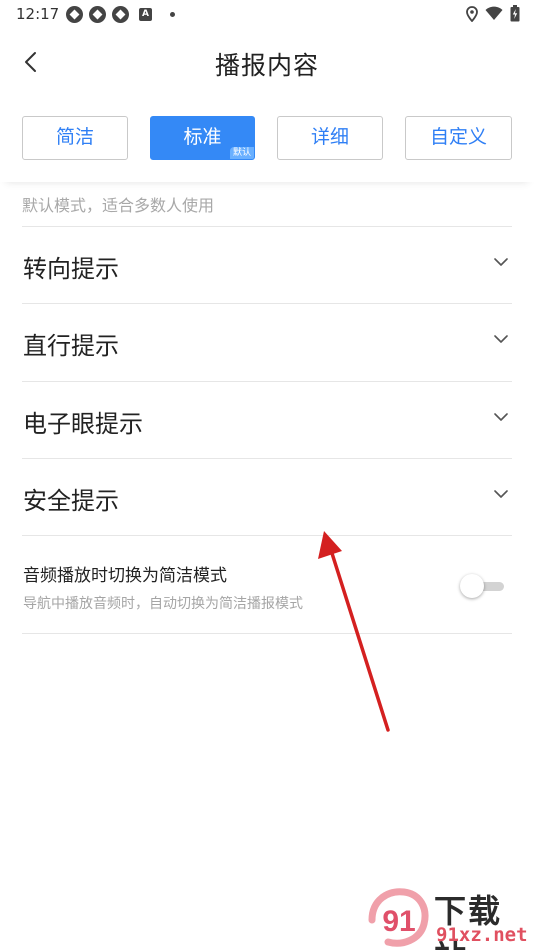  I want to click on section-safety-prompt: 安全提示, so click(267, 496).